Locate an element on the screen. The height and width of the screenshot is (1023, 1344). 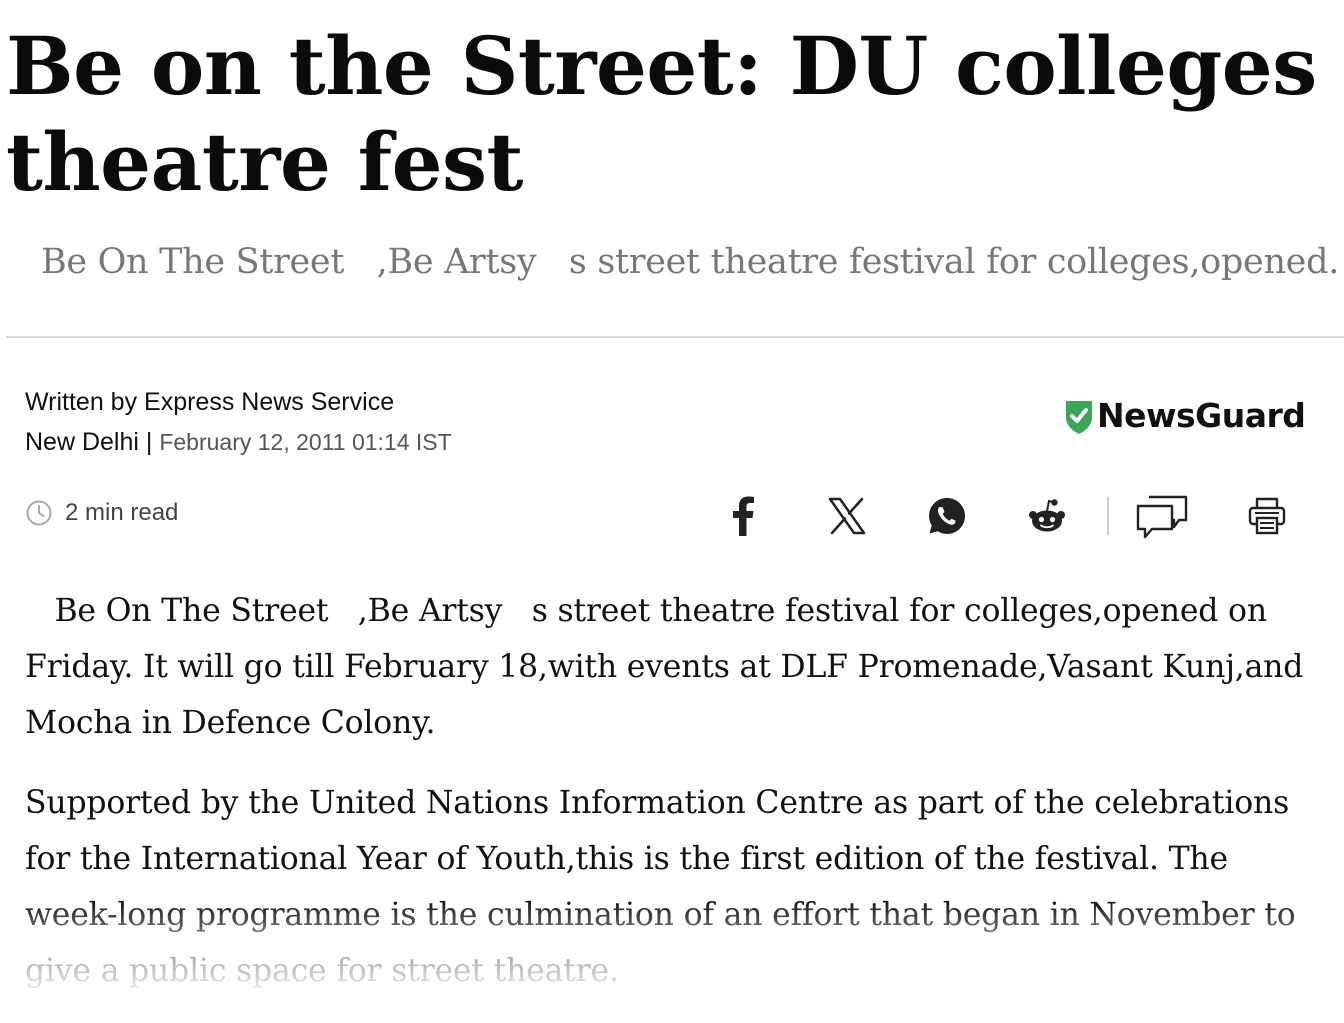
newsguard-shield-icon is located at coordinates (1079, 417).